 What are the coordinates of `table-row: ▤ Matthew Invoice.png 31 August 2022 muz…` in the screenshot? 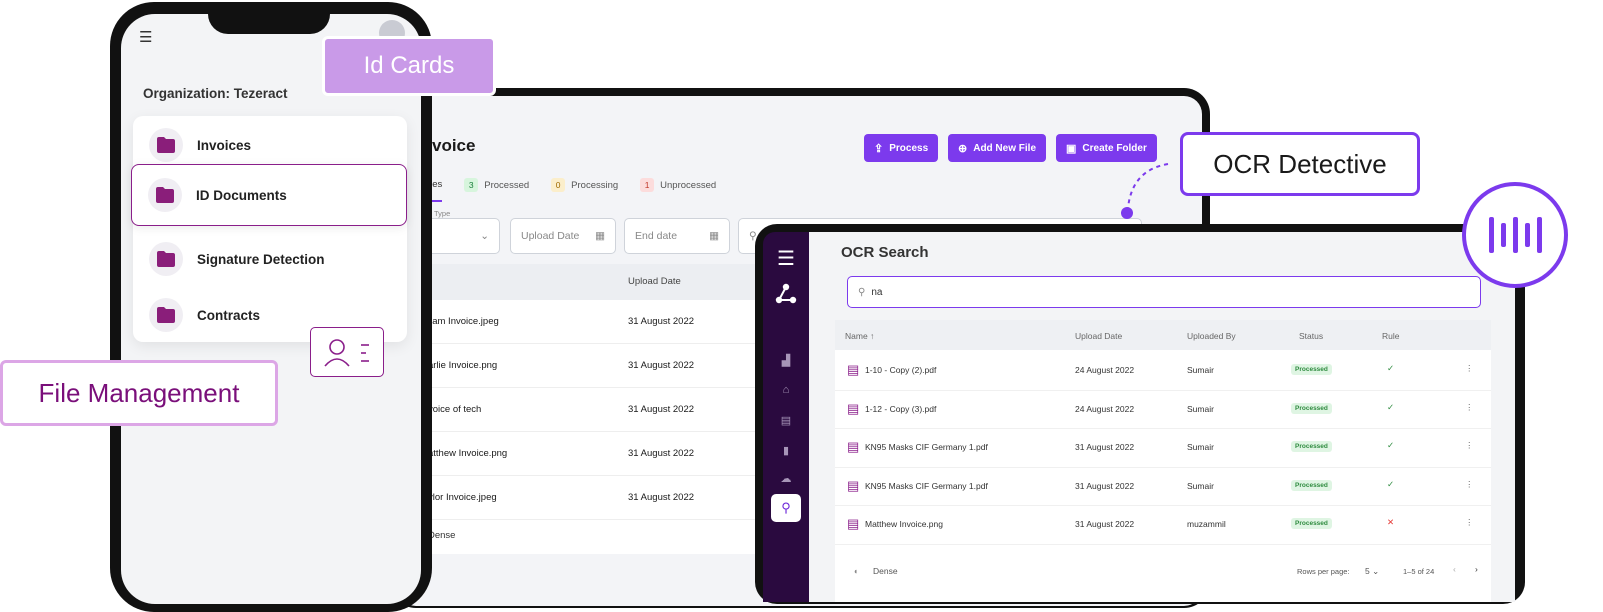 It's located at (1163, 525).